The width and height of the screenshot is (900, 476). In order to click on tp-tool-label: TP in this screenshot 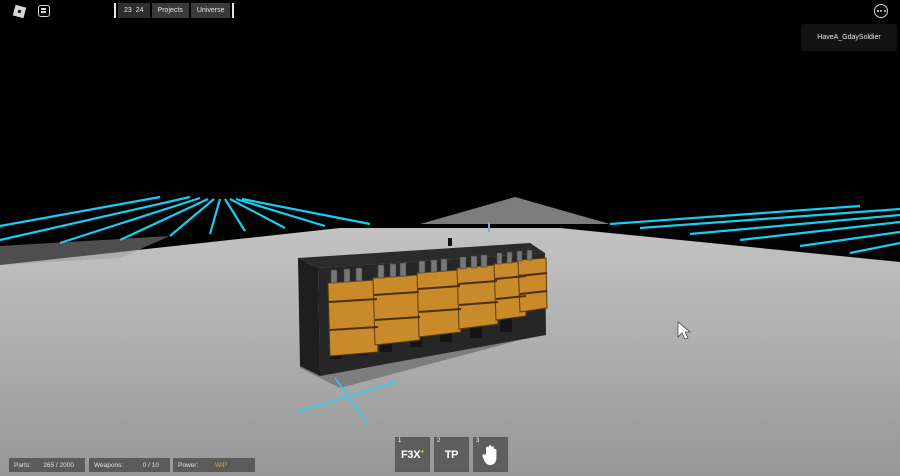, I will do `click(451, 454)`.